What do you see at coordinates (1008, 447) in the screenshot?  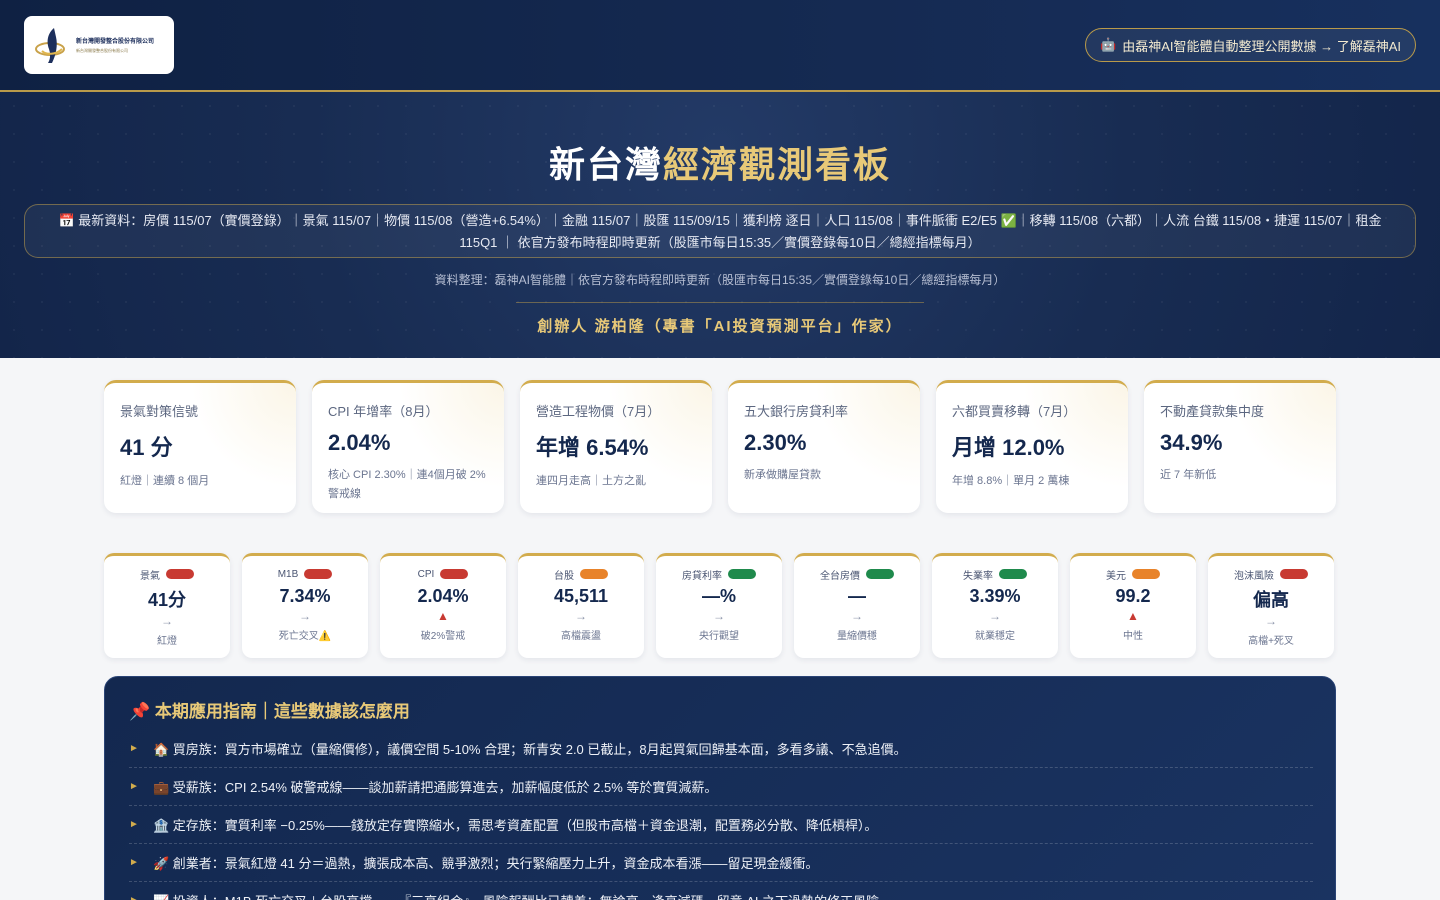 I see `kpi-value: 月增 12.0%` at bounding box center [1008, 447].